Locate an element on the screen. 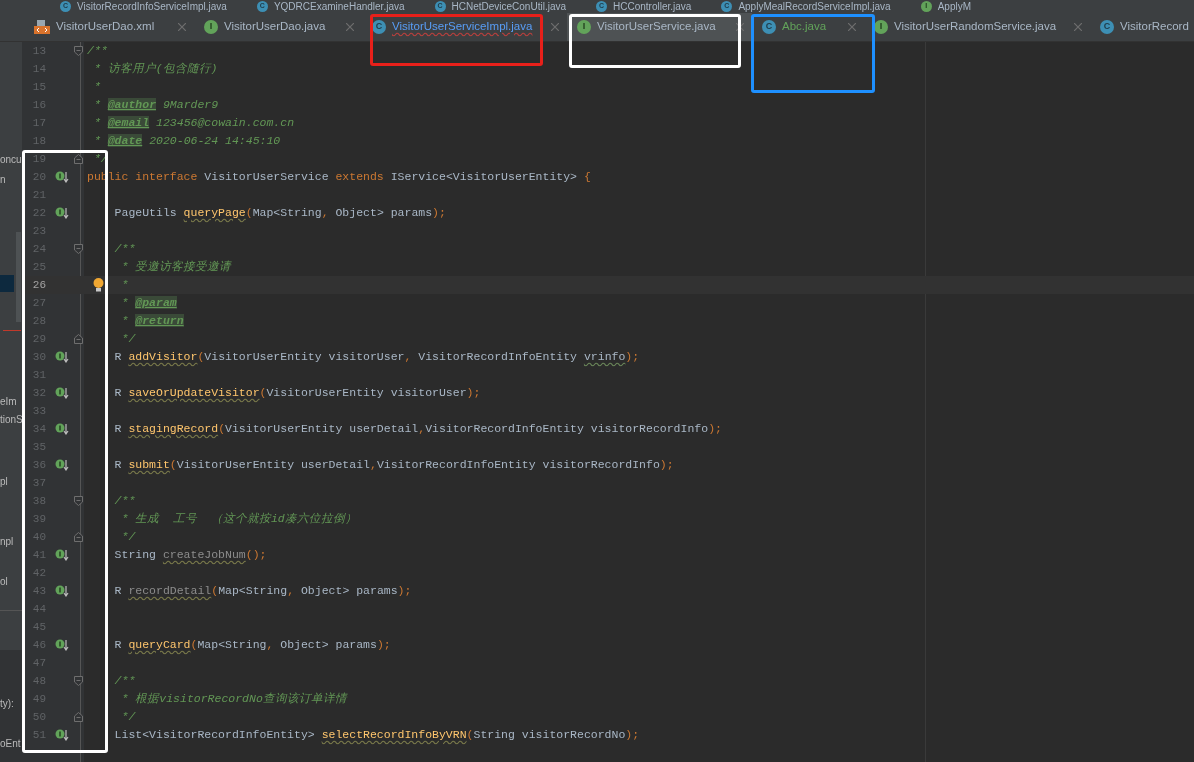 This screenshot has width=1194, height=762. code-line: * @author 9Marder9 is located at coordinates (155, 105).